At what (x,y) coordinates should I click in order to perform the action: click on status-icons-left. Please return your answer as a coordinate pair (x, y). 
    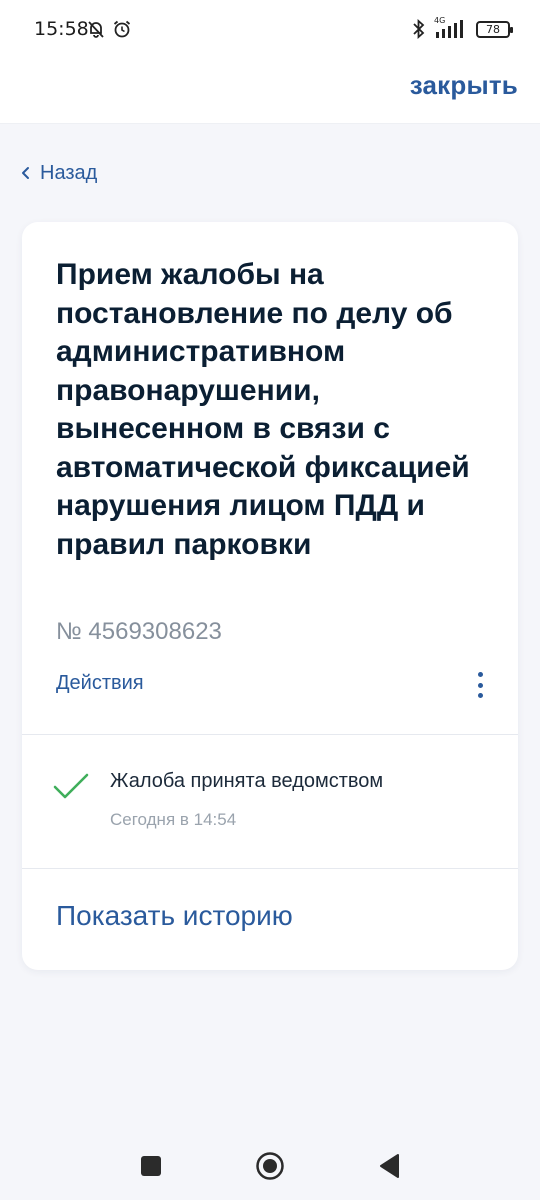
    Looking at the image, I should click on (109, 29).